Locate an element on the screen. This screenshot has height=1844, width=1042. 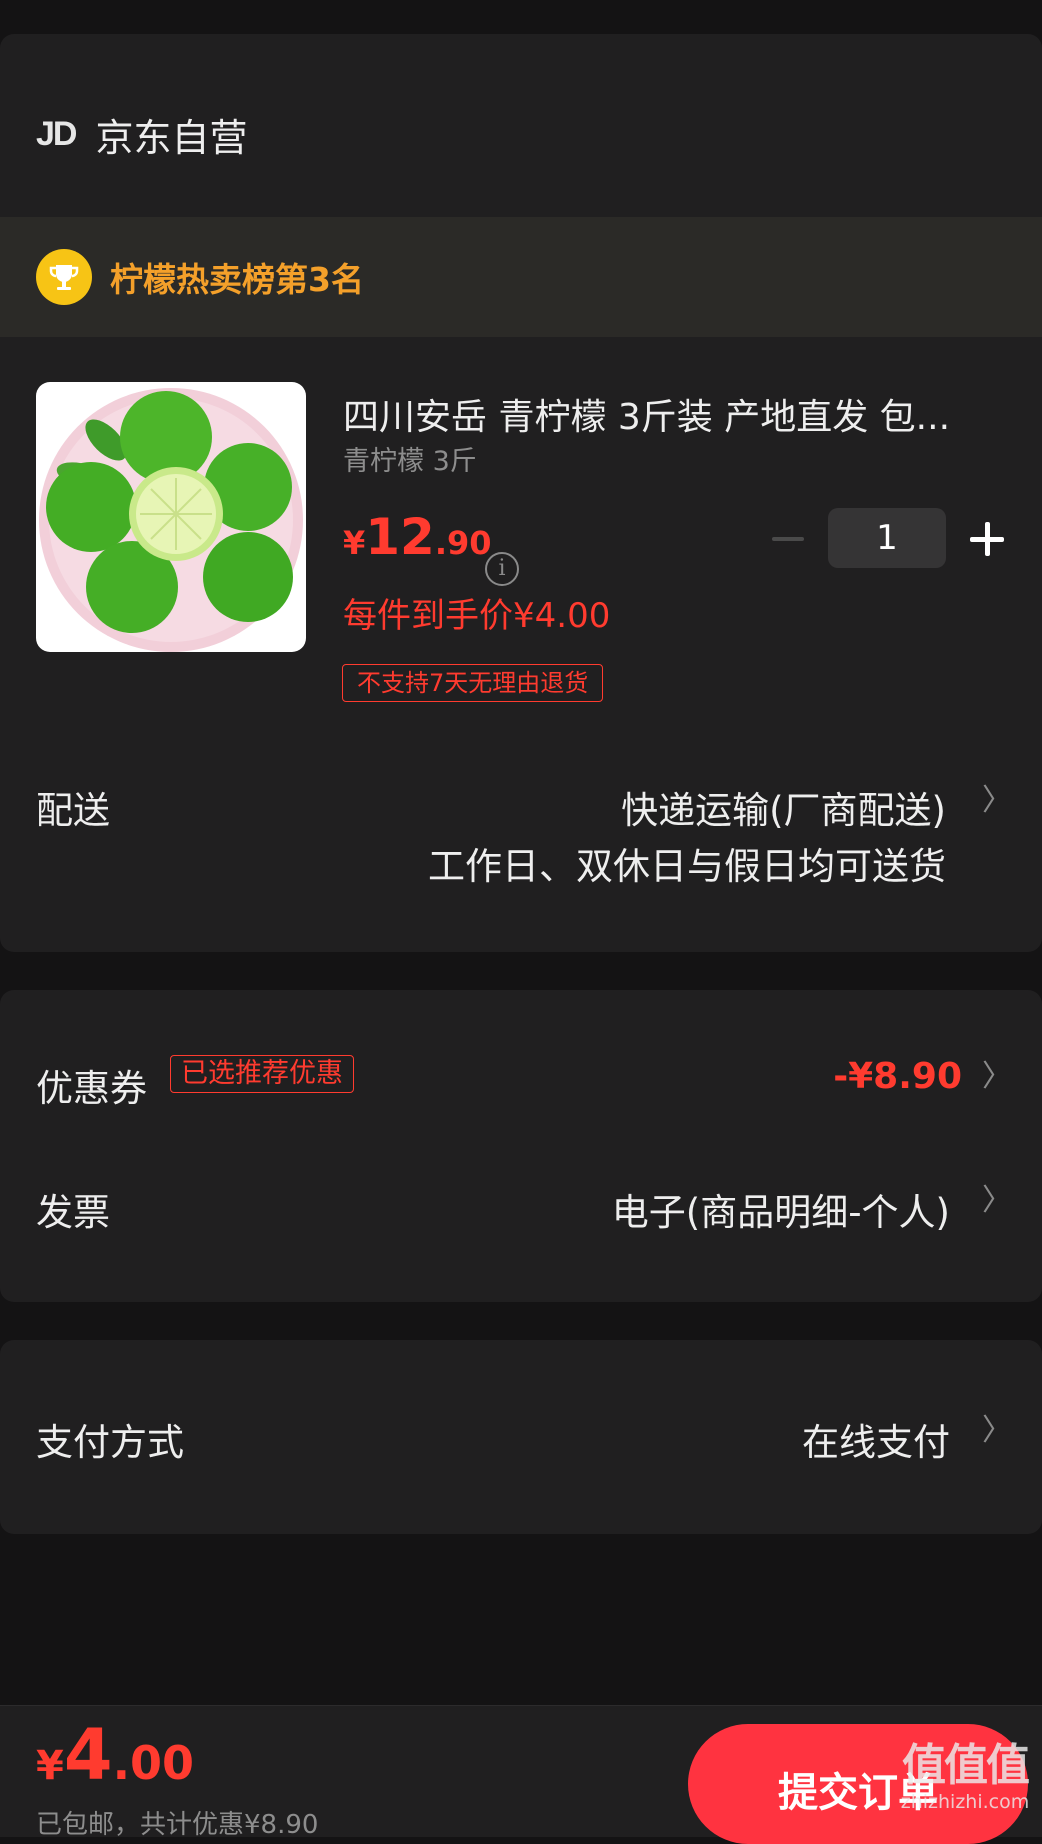
jd-logo: JD is located at coordinates (56, 133).